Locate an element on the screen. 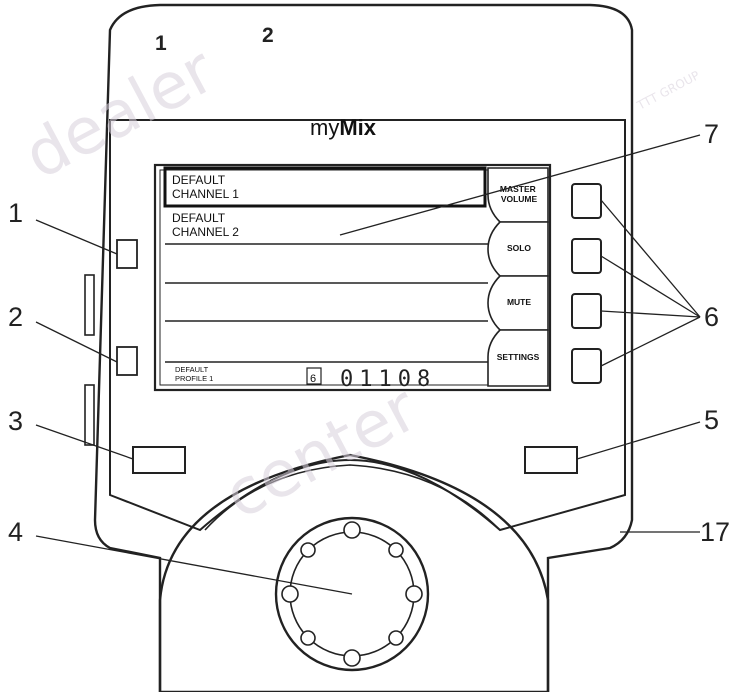 This screenshot has width=742, height=692. left-button-upper is located at coordinates (127, 254).